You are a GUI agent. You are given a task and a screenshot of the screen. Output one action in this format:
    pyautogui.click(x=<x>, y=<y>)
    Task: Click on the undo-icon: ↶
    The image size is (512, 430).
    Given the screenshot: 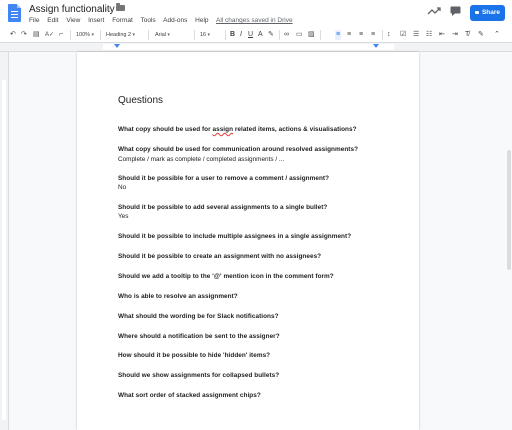 What is the action you would take?
    pyautogui.click(x=13, y=35)
    